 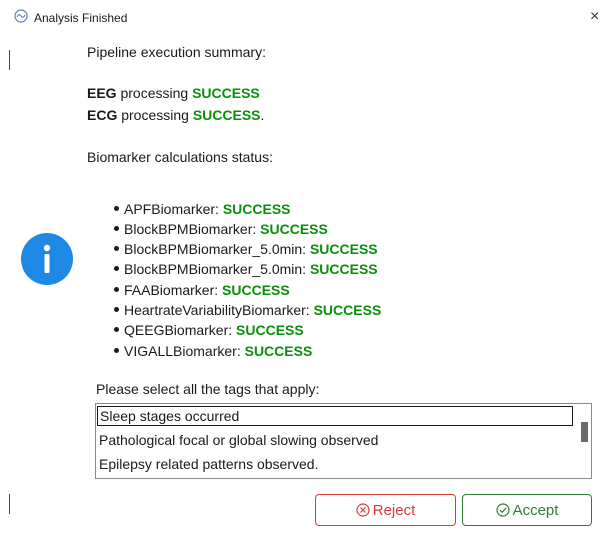 What do you see at coordinates (584, 432) in the screenshot?
I see `scrollbar-thumb` at bounding box center [584, 432].